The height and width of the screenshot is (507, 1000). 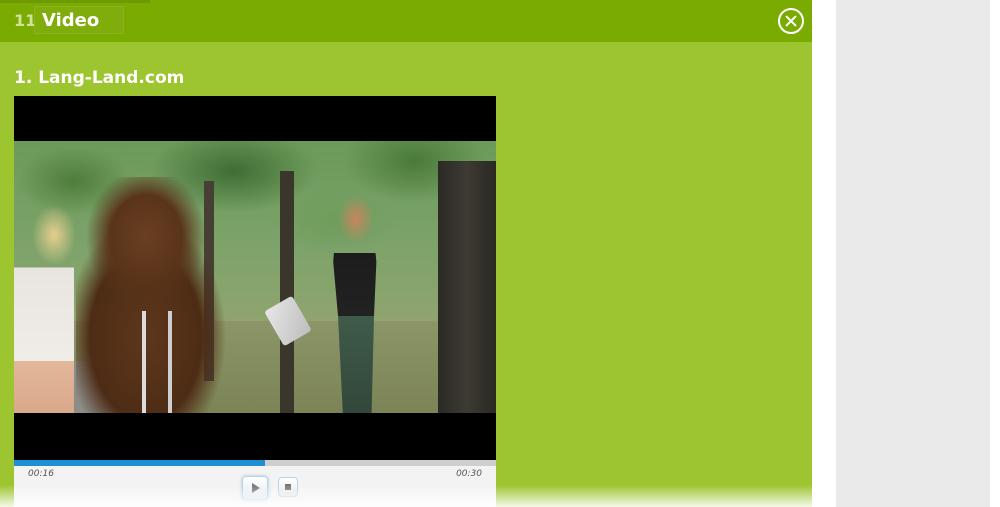 What do you see at coordinates (75, 1) in the screenshot?
I see `header-strip` at bounding box center [75, 1].